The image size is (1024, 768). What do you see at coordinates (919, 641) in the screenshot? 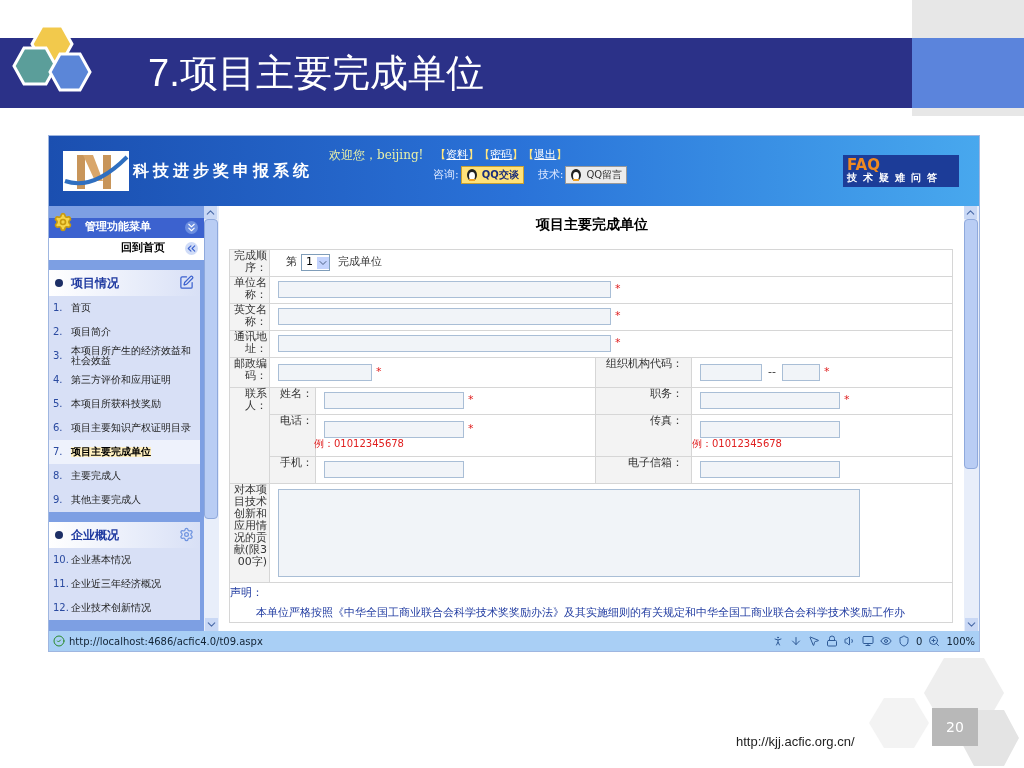
I see `status-count: 0` at bounding box center [919, 641].